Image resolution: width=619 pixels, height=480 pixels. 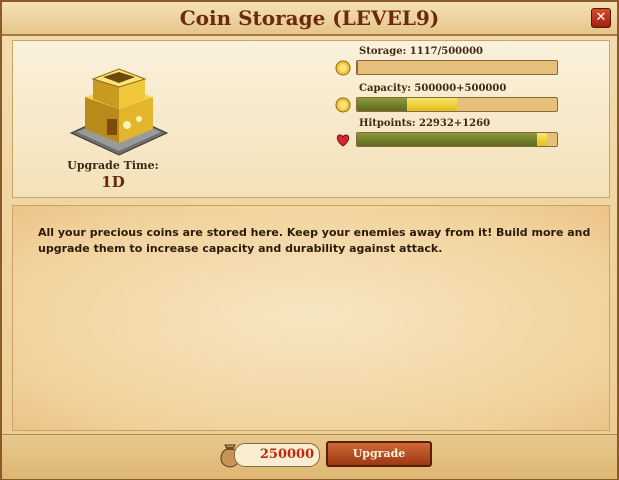 What do you see at coordinates (447, 139) in the screenshot?
I see `hitpoints-bar-fill` at bounding box center [447, 139].